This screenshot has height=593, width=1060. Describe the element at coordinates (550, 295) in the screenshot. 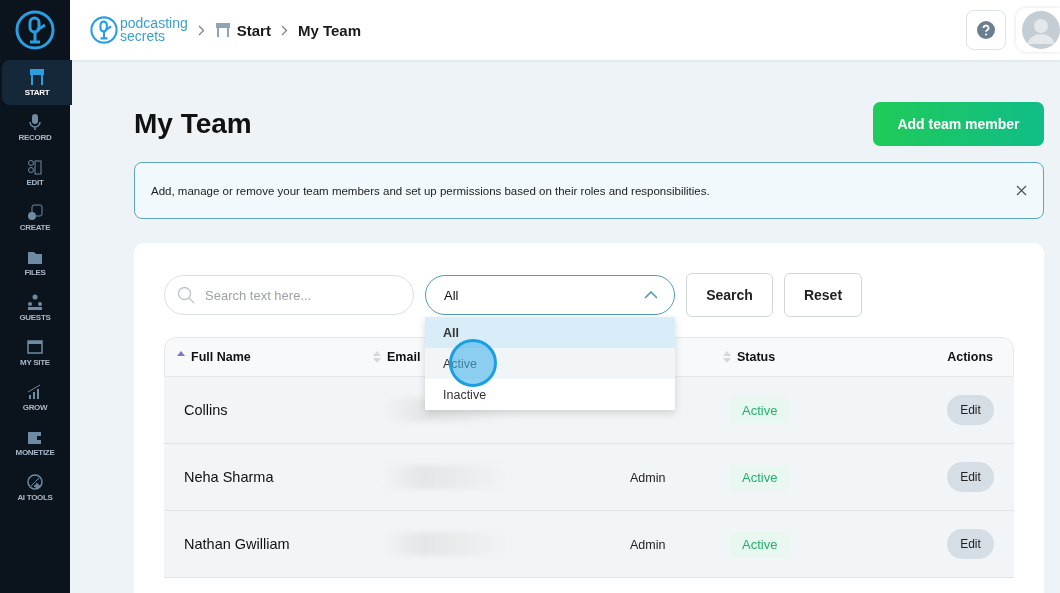

I see `status-dropdown: All` at that location.